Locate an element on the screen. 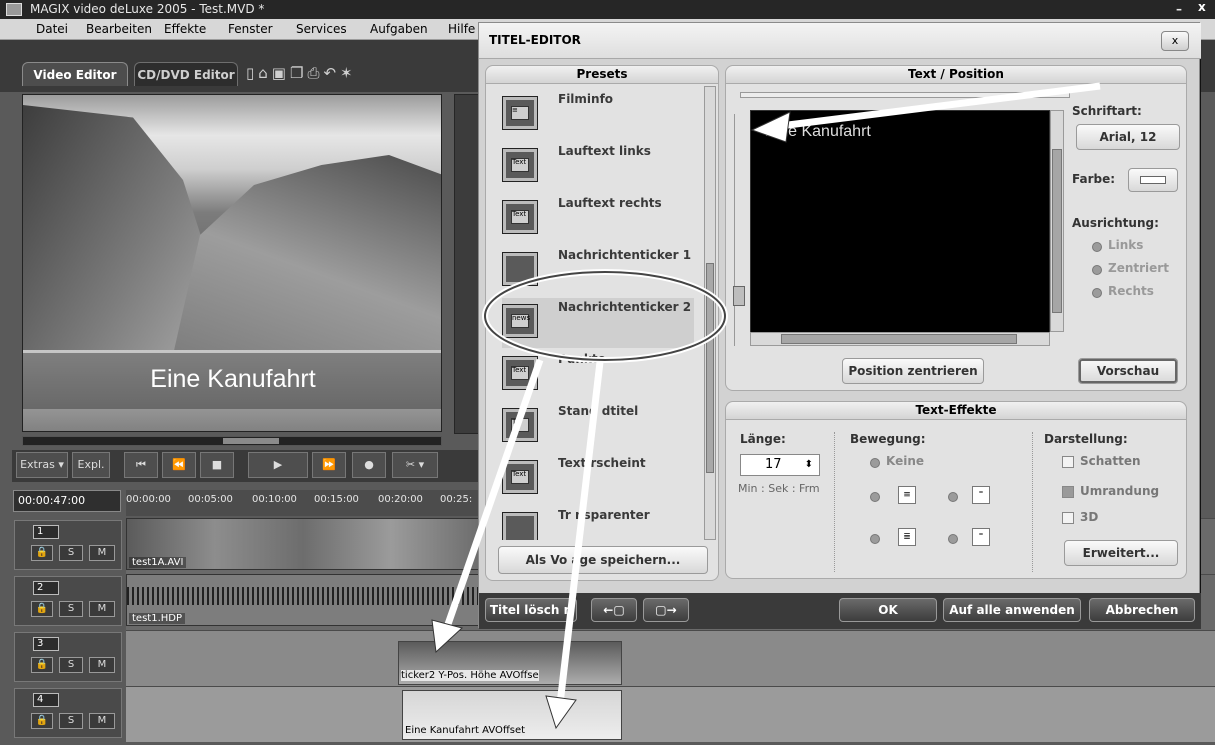 The image size is (1215, 745). menu-datei: Datei is located at coordinates (52, 29).